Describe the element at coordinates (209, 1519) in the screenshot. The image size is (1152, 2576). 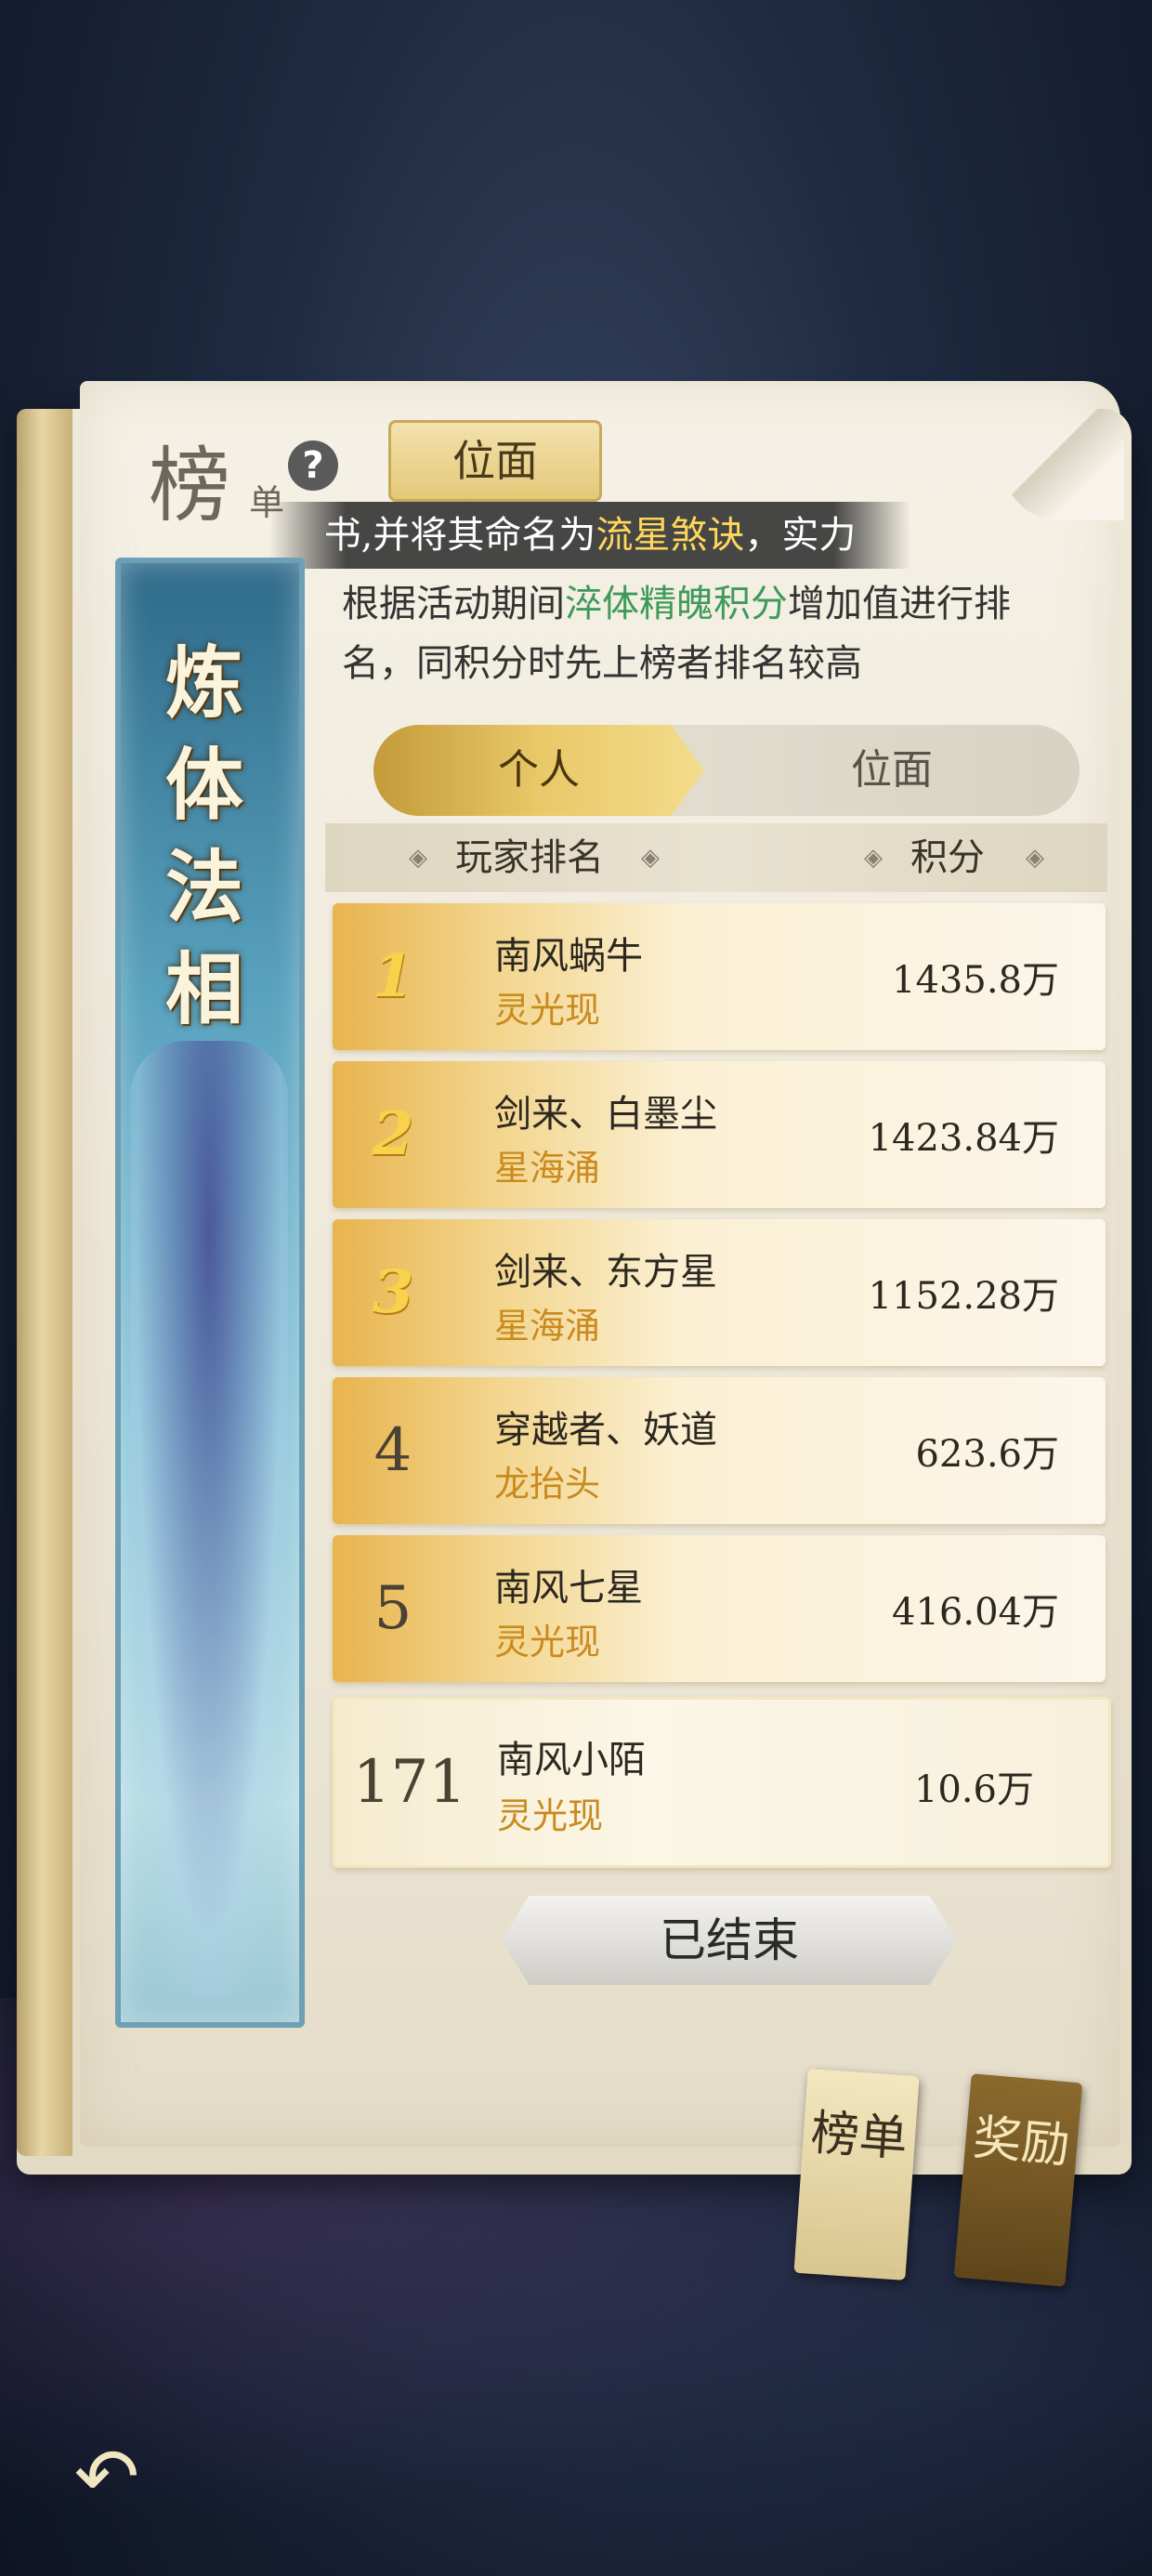
I see `character-figure` at that location.